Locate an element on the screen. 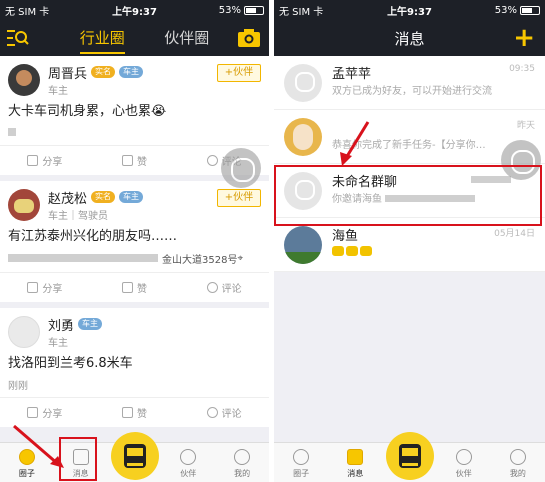 This screenshot has width=545, height=482. author-name: 刘勇 is located at coordinates (61, 324).